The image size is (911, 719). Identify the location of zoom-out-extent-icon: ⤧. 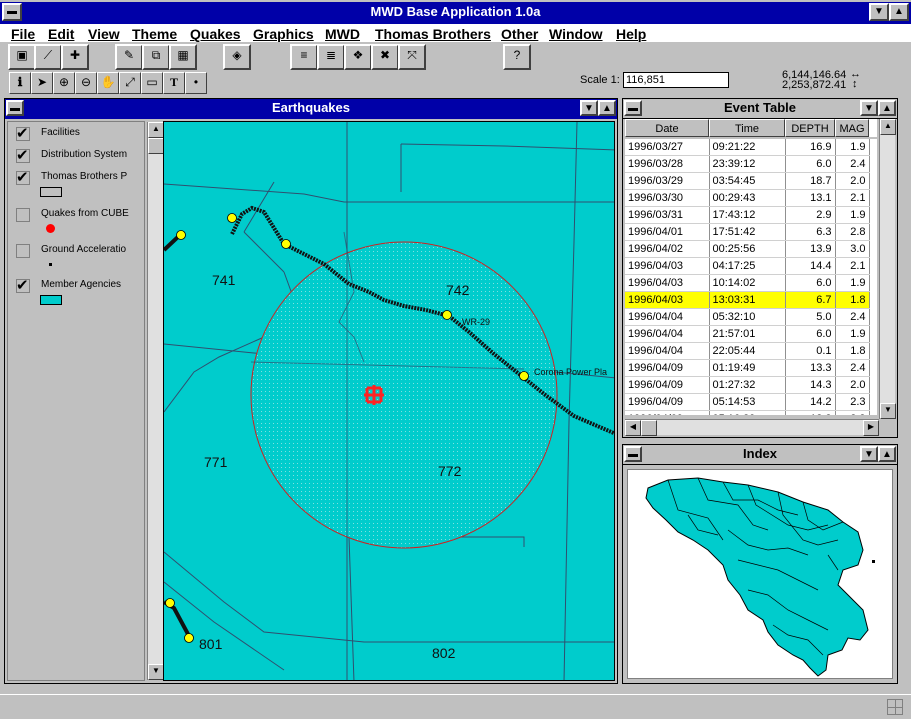
(412, 57).